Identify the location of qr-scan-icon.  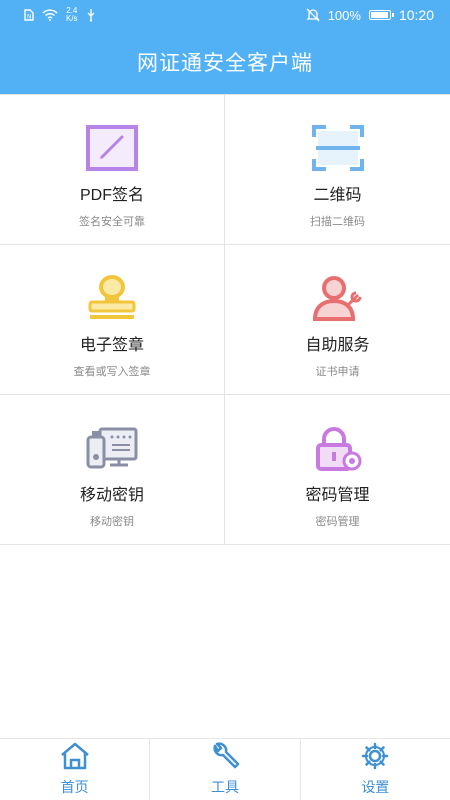
(337, 148).